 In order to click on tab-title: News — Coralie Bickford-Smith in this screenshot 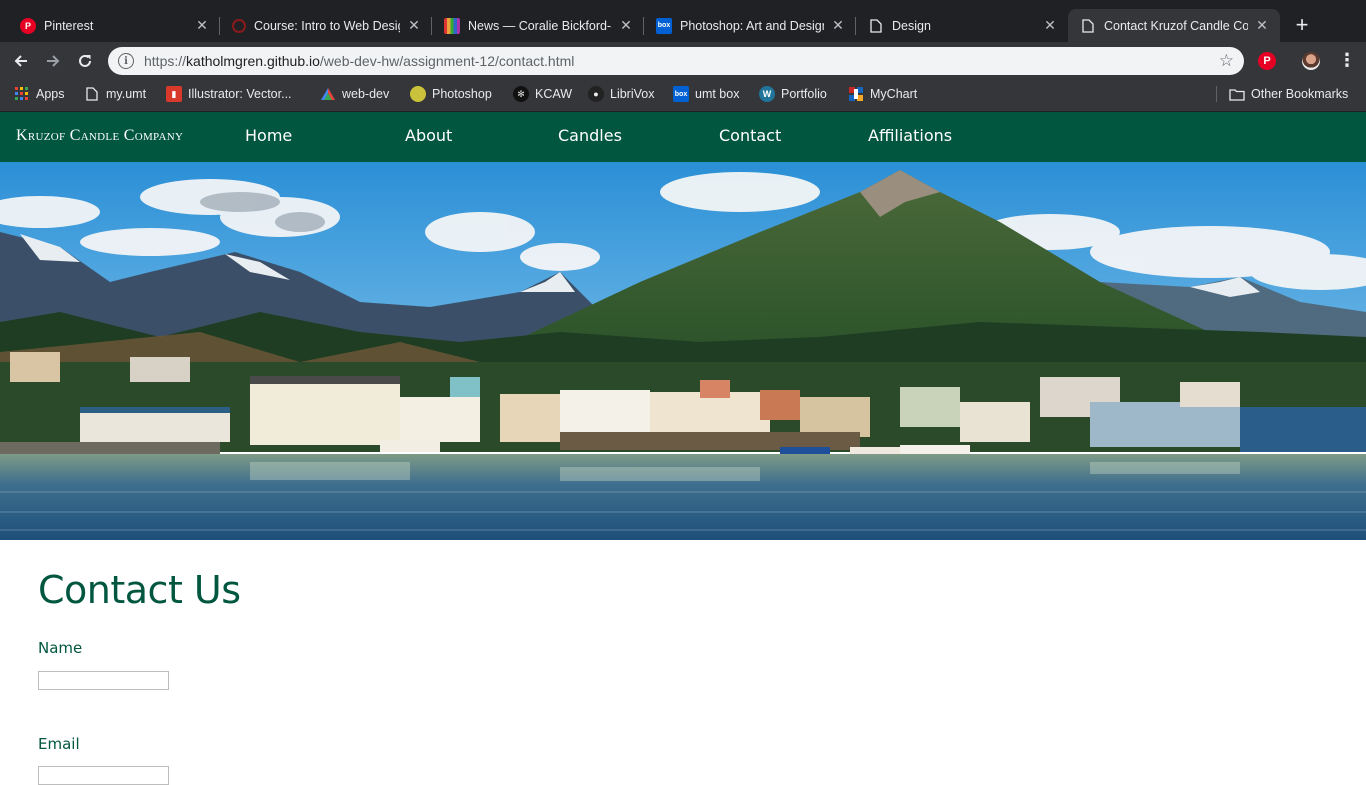, I will do `click(540, 25)`.